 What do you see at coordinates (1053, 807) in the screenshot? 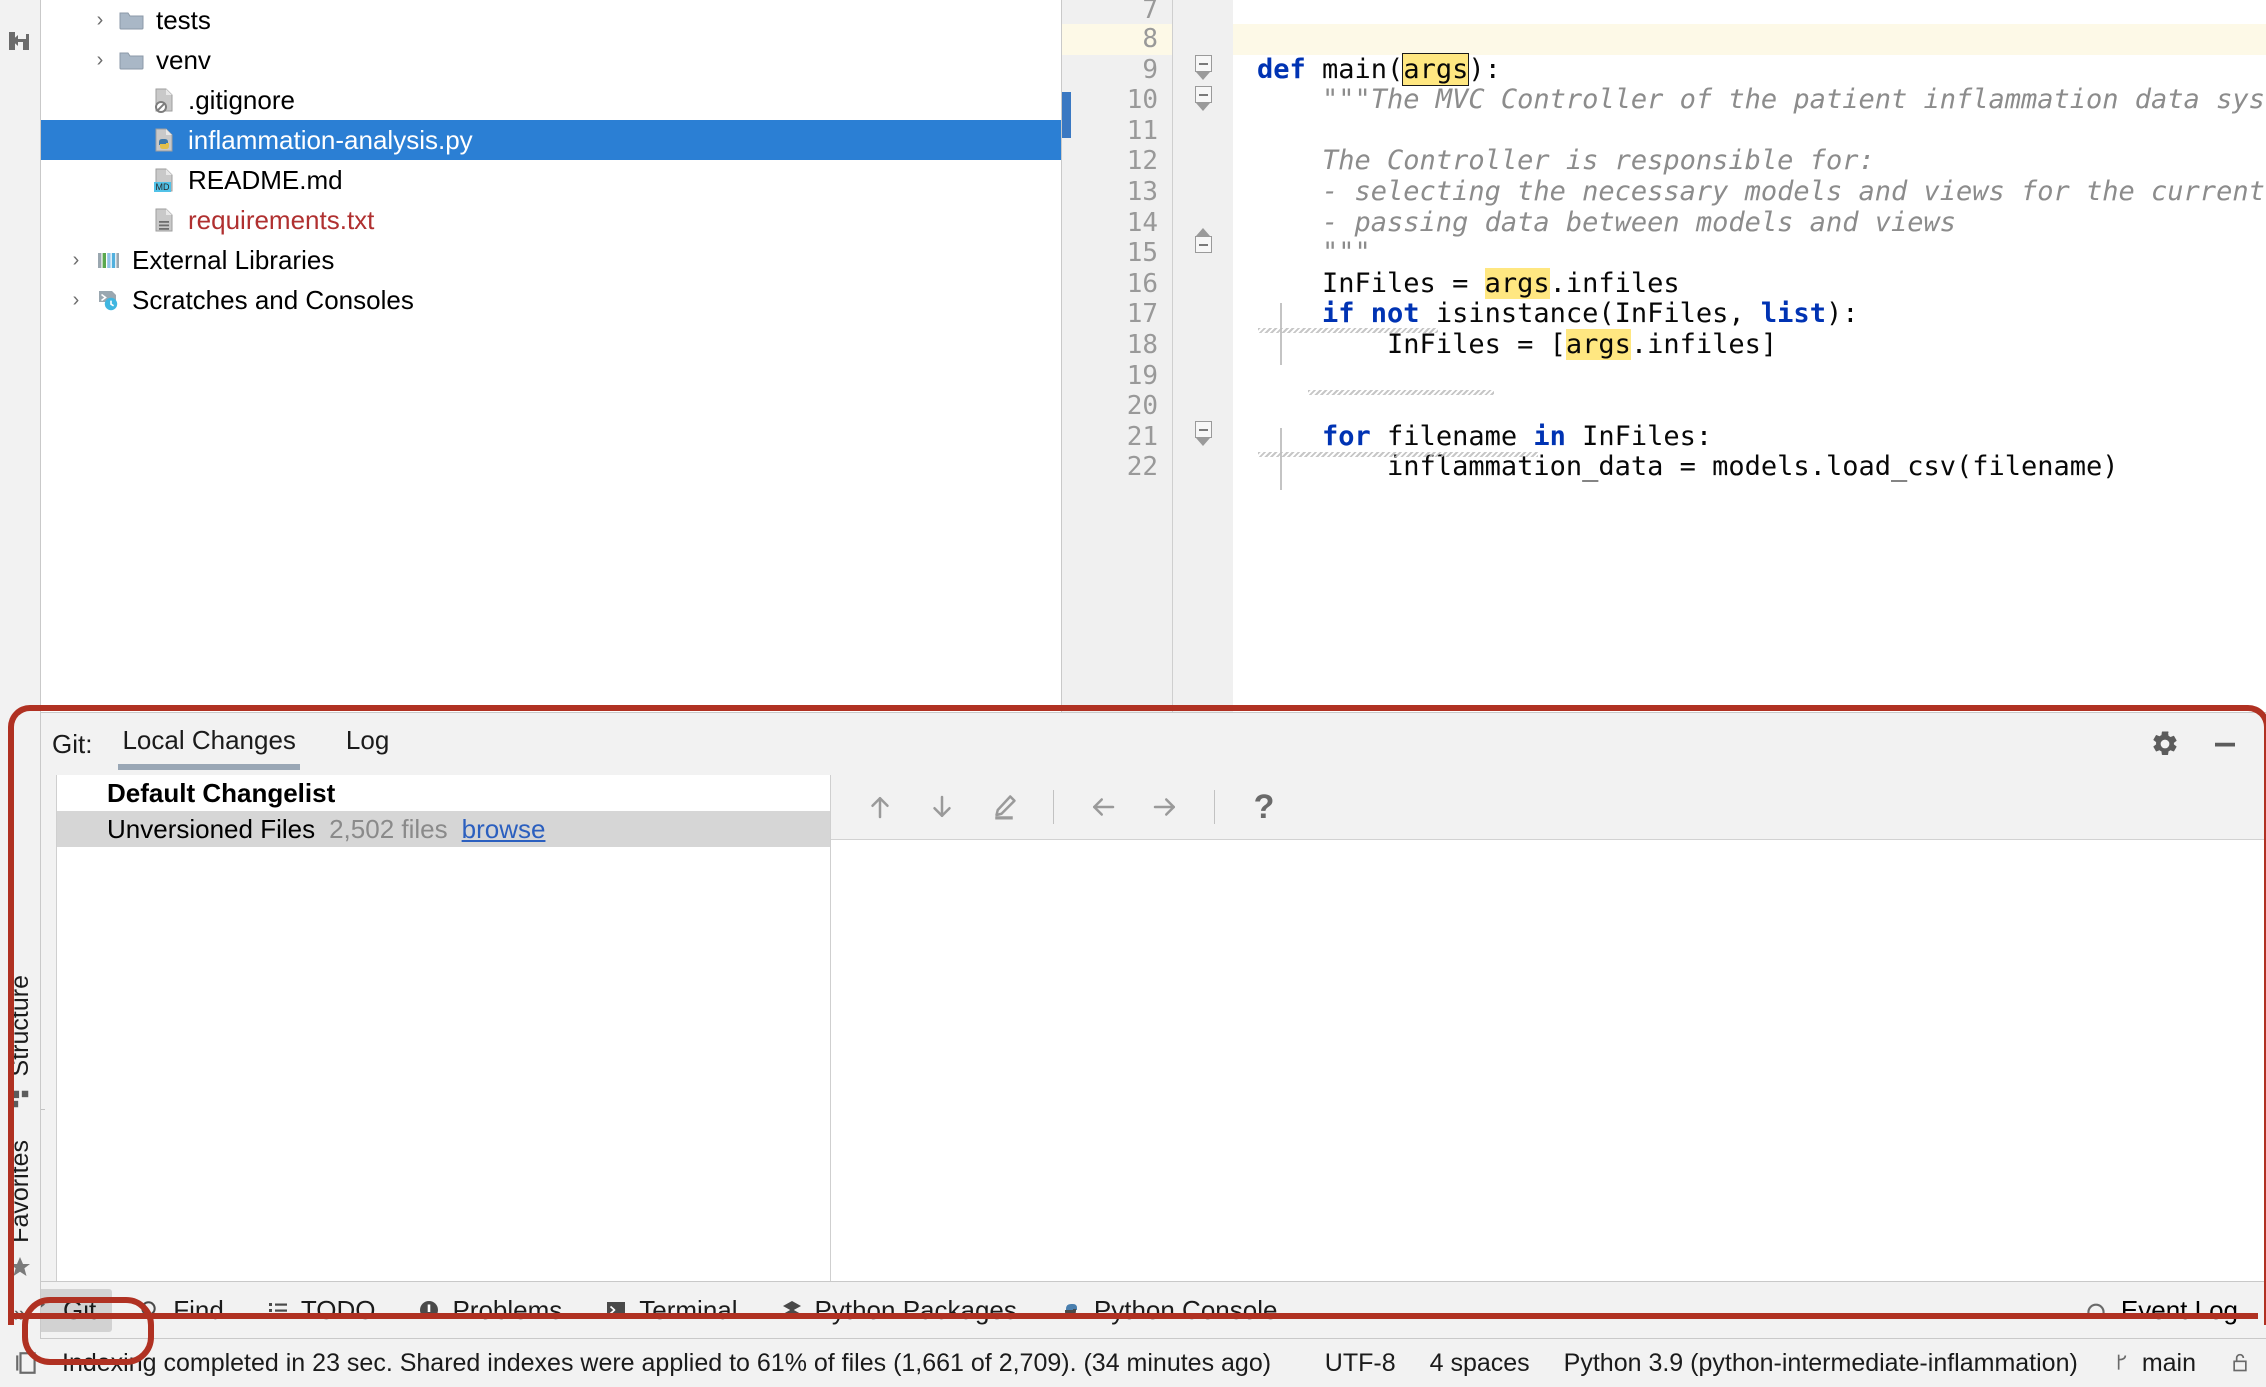
I see `toolbar-separator` at bounding box center [1053, 807].